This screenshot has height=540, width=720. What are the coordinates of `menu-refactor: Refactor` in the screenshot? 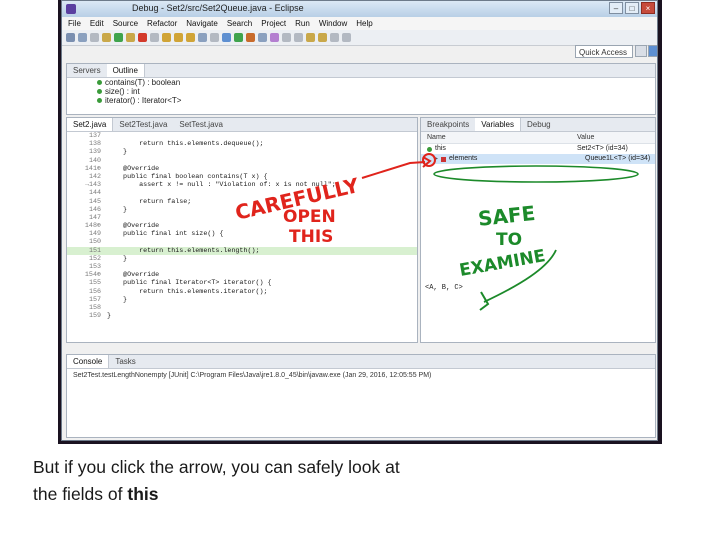 It's located at (162, 23).